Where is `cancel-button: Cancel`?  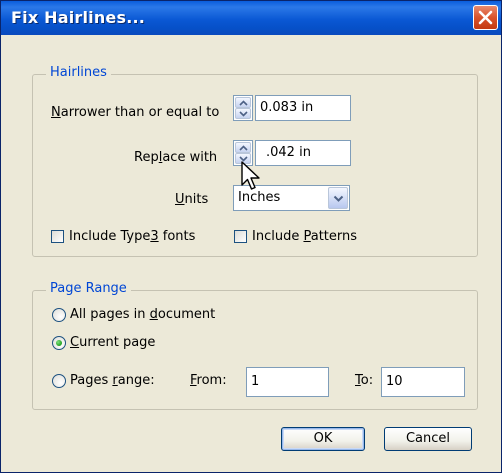
cancel-button: Cancel is located at coordinates (428, 439).